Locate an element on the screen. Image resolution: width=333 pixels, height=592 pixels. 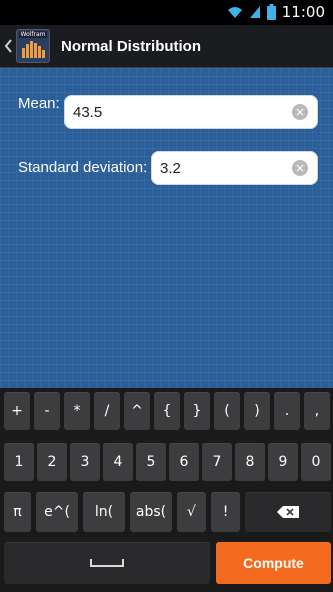
key-pi: π is located at coordinates (17, 512).